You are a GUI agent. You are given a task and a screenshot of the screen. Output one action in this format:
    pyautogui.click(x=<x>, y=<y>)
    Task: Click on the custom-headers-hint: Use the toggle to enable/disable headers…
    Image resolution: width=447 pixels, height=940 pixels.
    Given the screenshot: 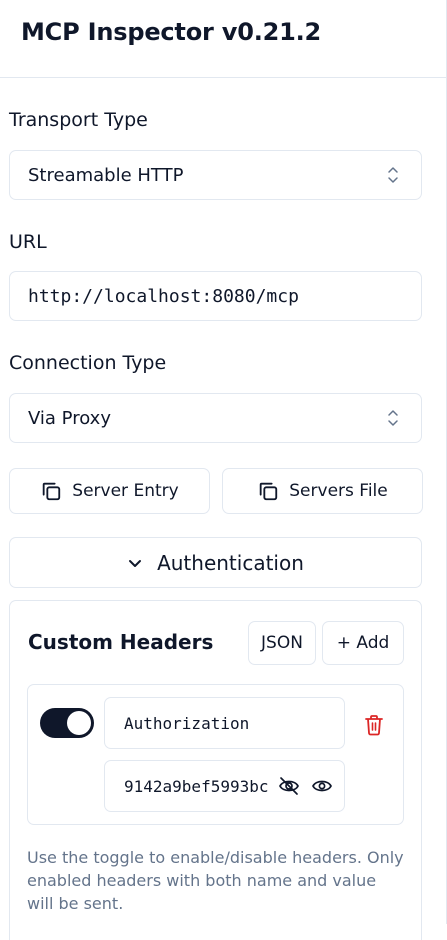 What is the action you would take?
    pyautogui.click(x=215, y=880)
    